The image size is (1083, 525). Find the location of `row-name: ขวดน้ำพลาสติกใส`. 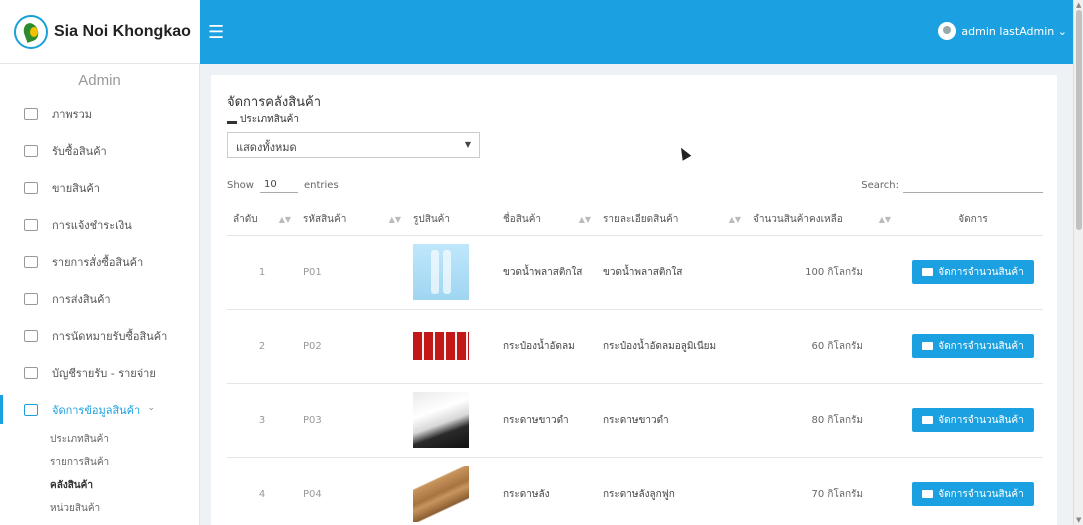

row-name: ขวดน้ำพลาสติกใส is located at coordinates (547, 272).